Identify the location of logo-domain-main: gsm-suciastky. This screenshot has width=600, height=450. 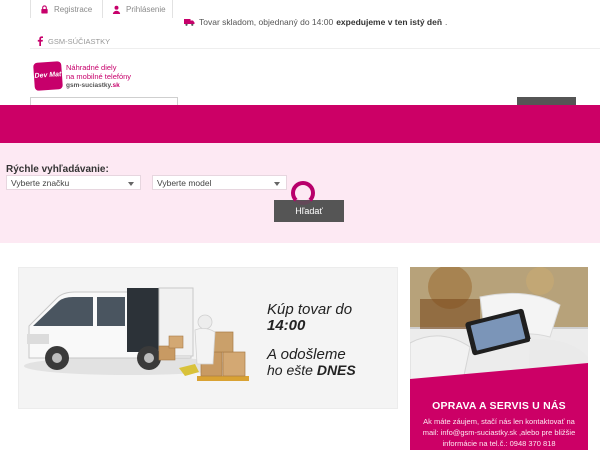
(88, 85).